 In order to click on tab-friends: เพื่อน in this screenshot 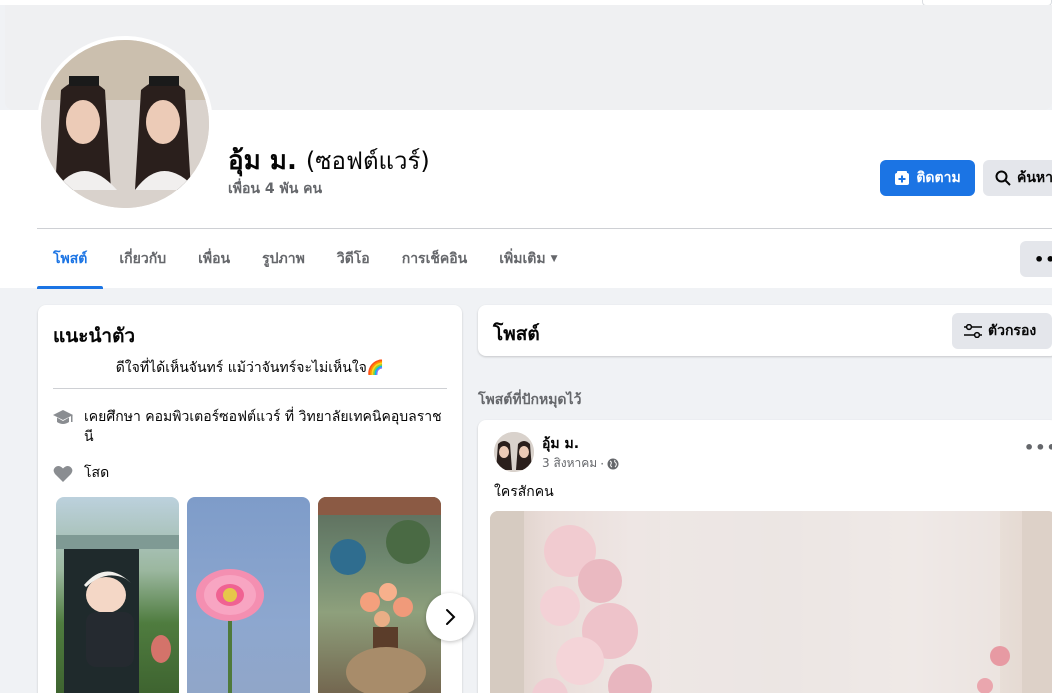, I will do `click(214, 259)`.